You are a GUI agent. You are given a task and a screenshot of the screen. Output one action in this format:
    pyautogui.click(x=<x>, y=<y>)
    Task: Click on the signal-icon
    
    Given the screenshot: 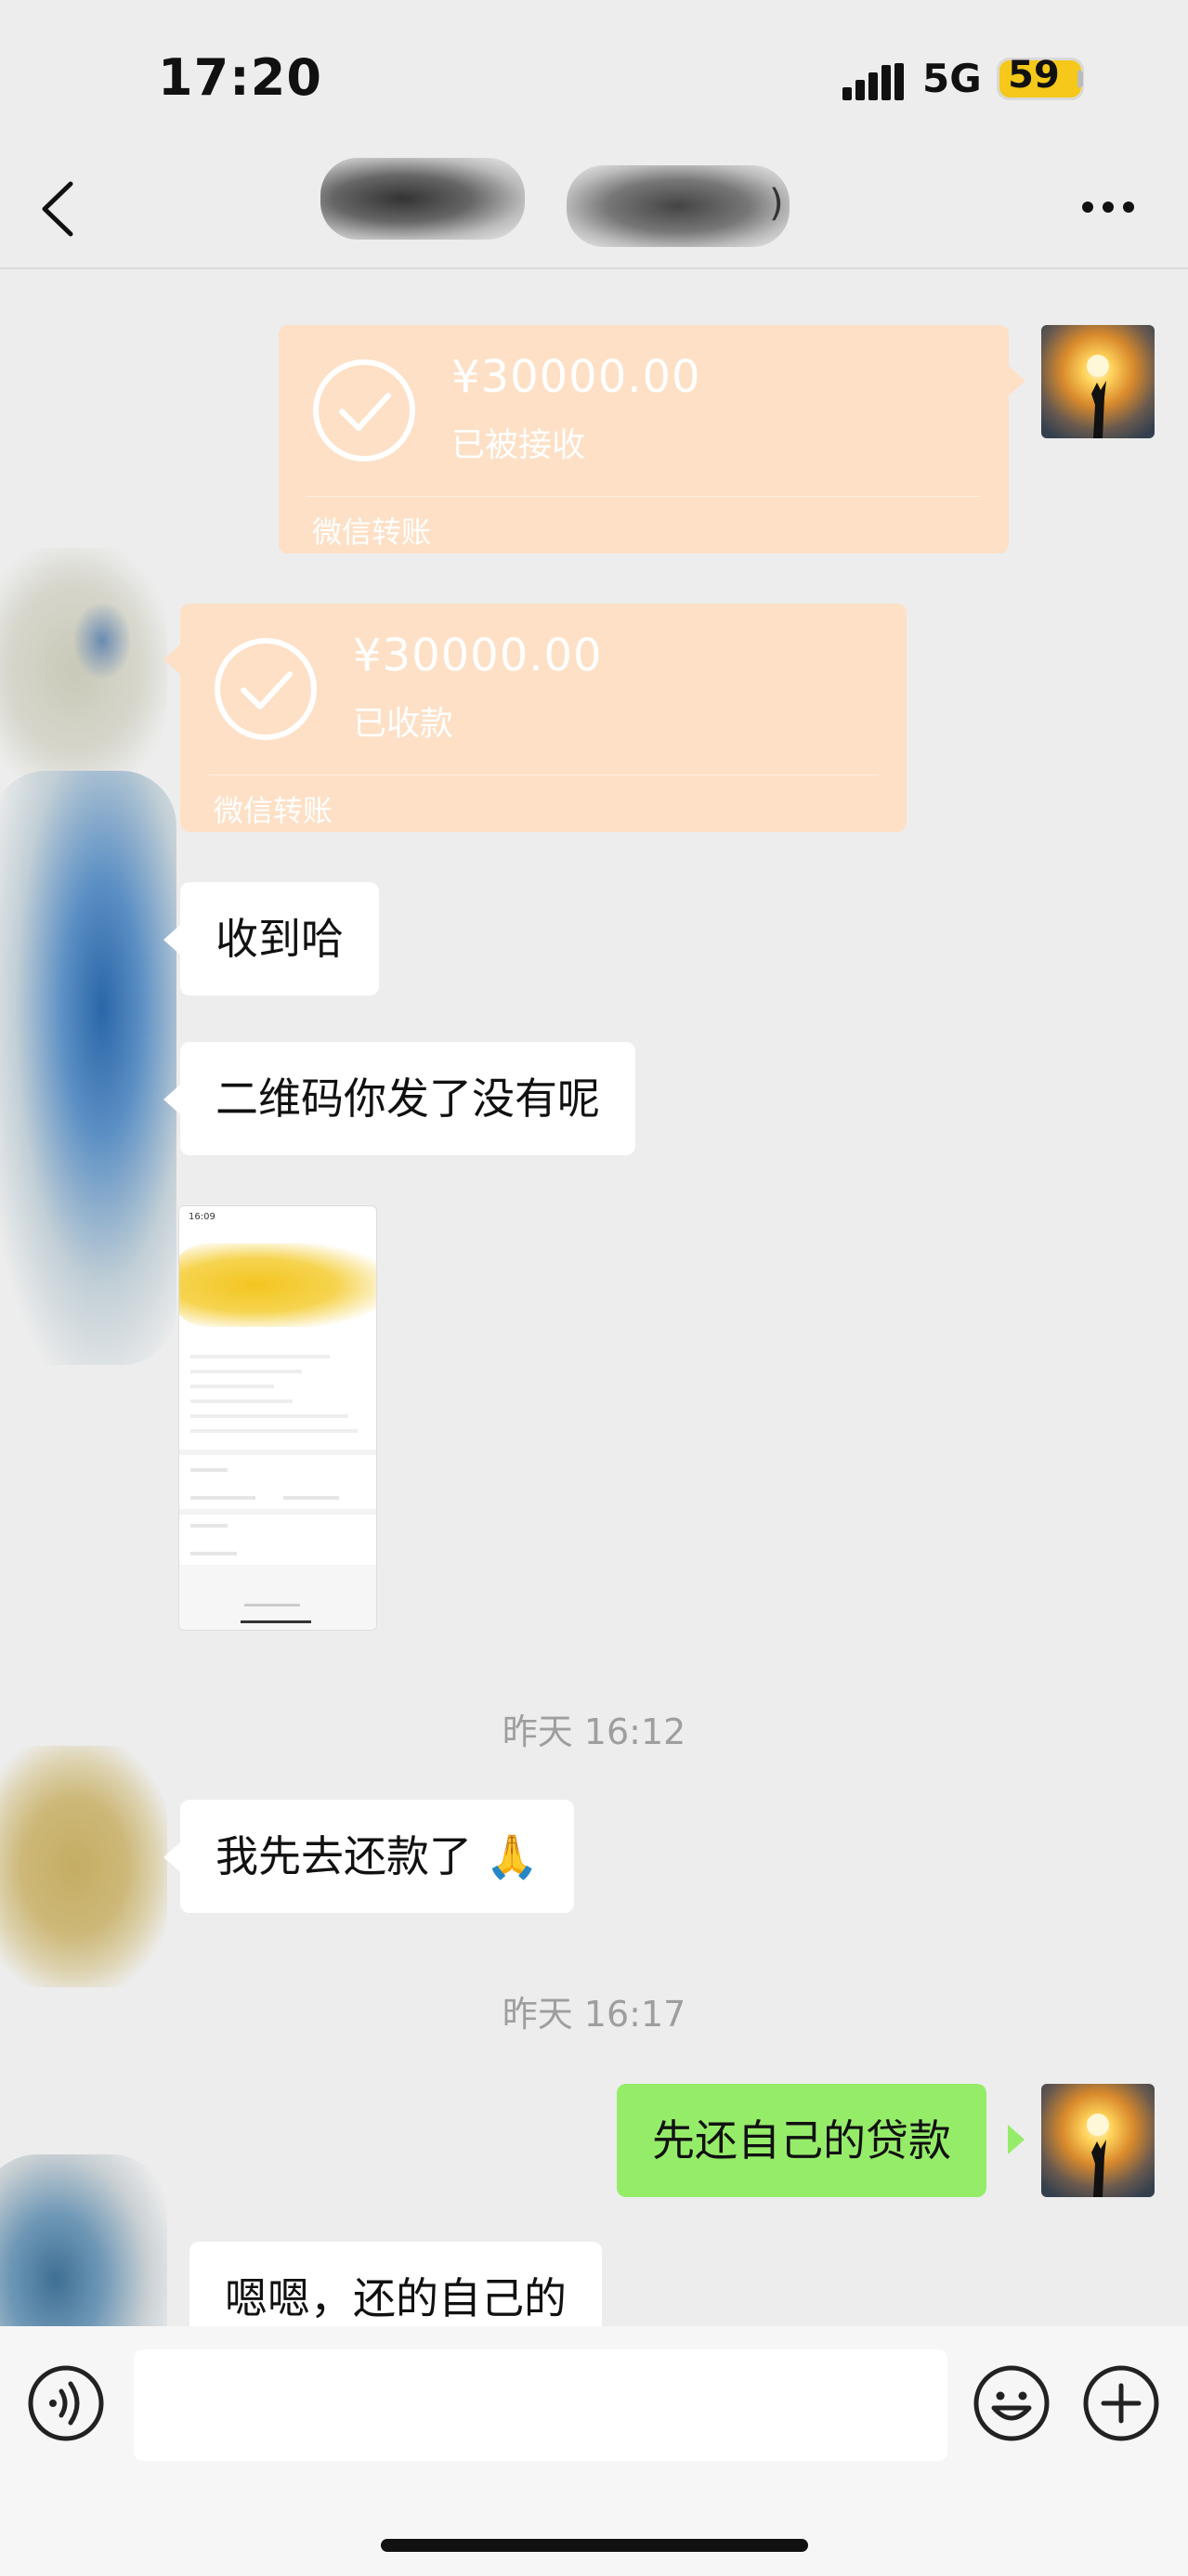 What is the action you would take?
    pyautogui.click(x=873, y=81)
    